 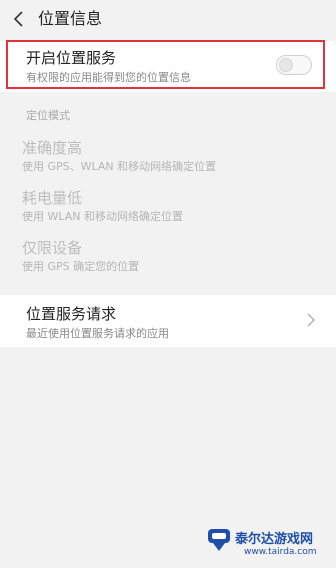 What do you see at coordinates (294, 65) in the screenshot?
I see `location-service-toggle` at bounding box center [294, 65].